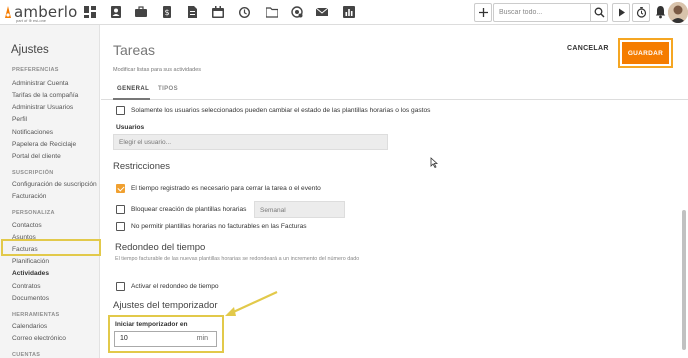 The height and width of the screenshot is (358, 688). I want to click on sidebar-section-preferencias: PREFERENCIAS, so click(35, 70).